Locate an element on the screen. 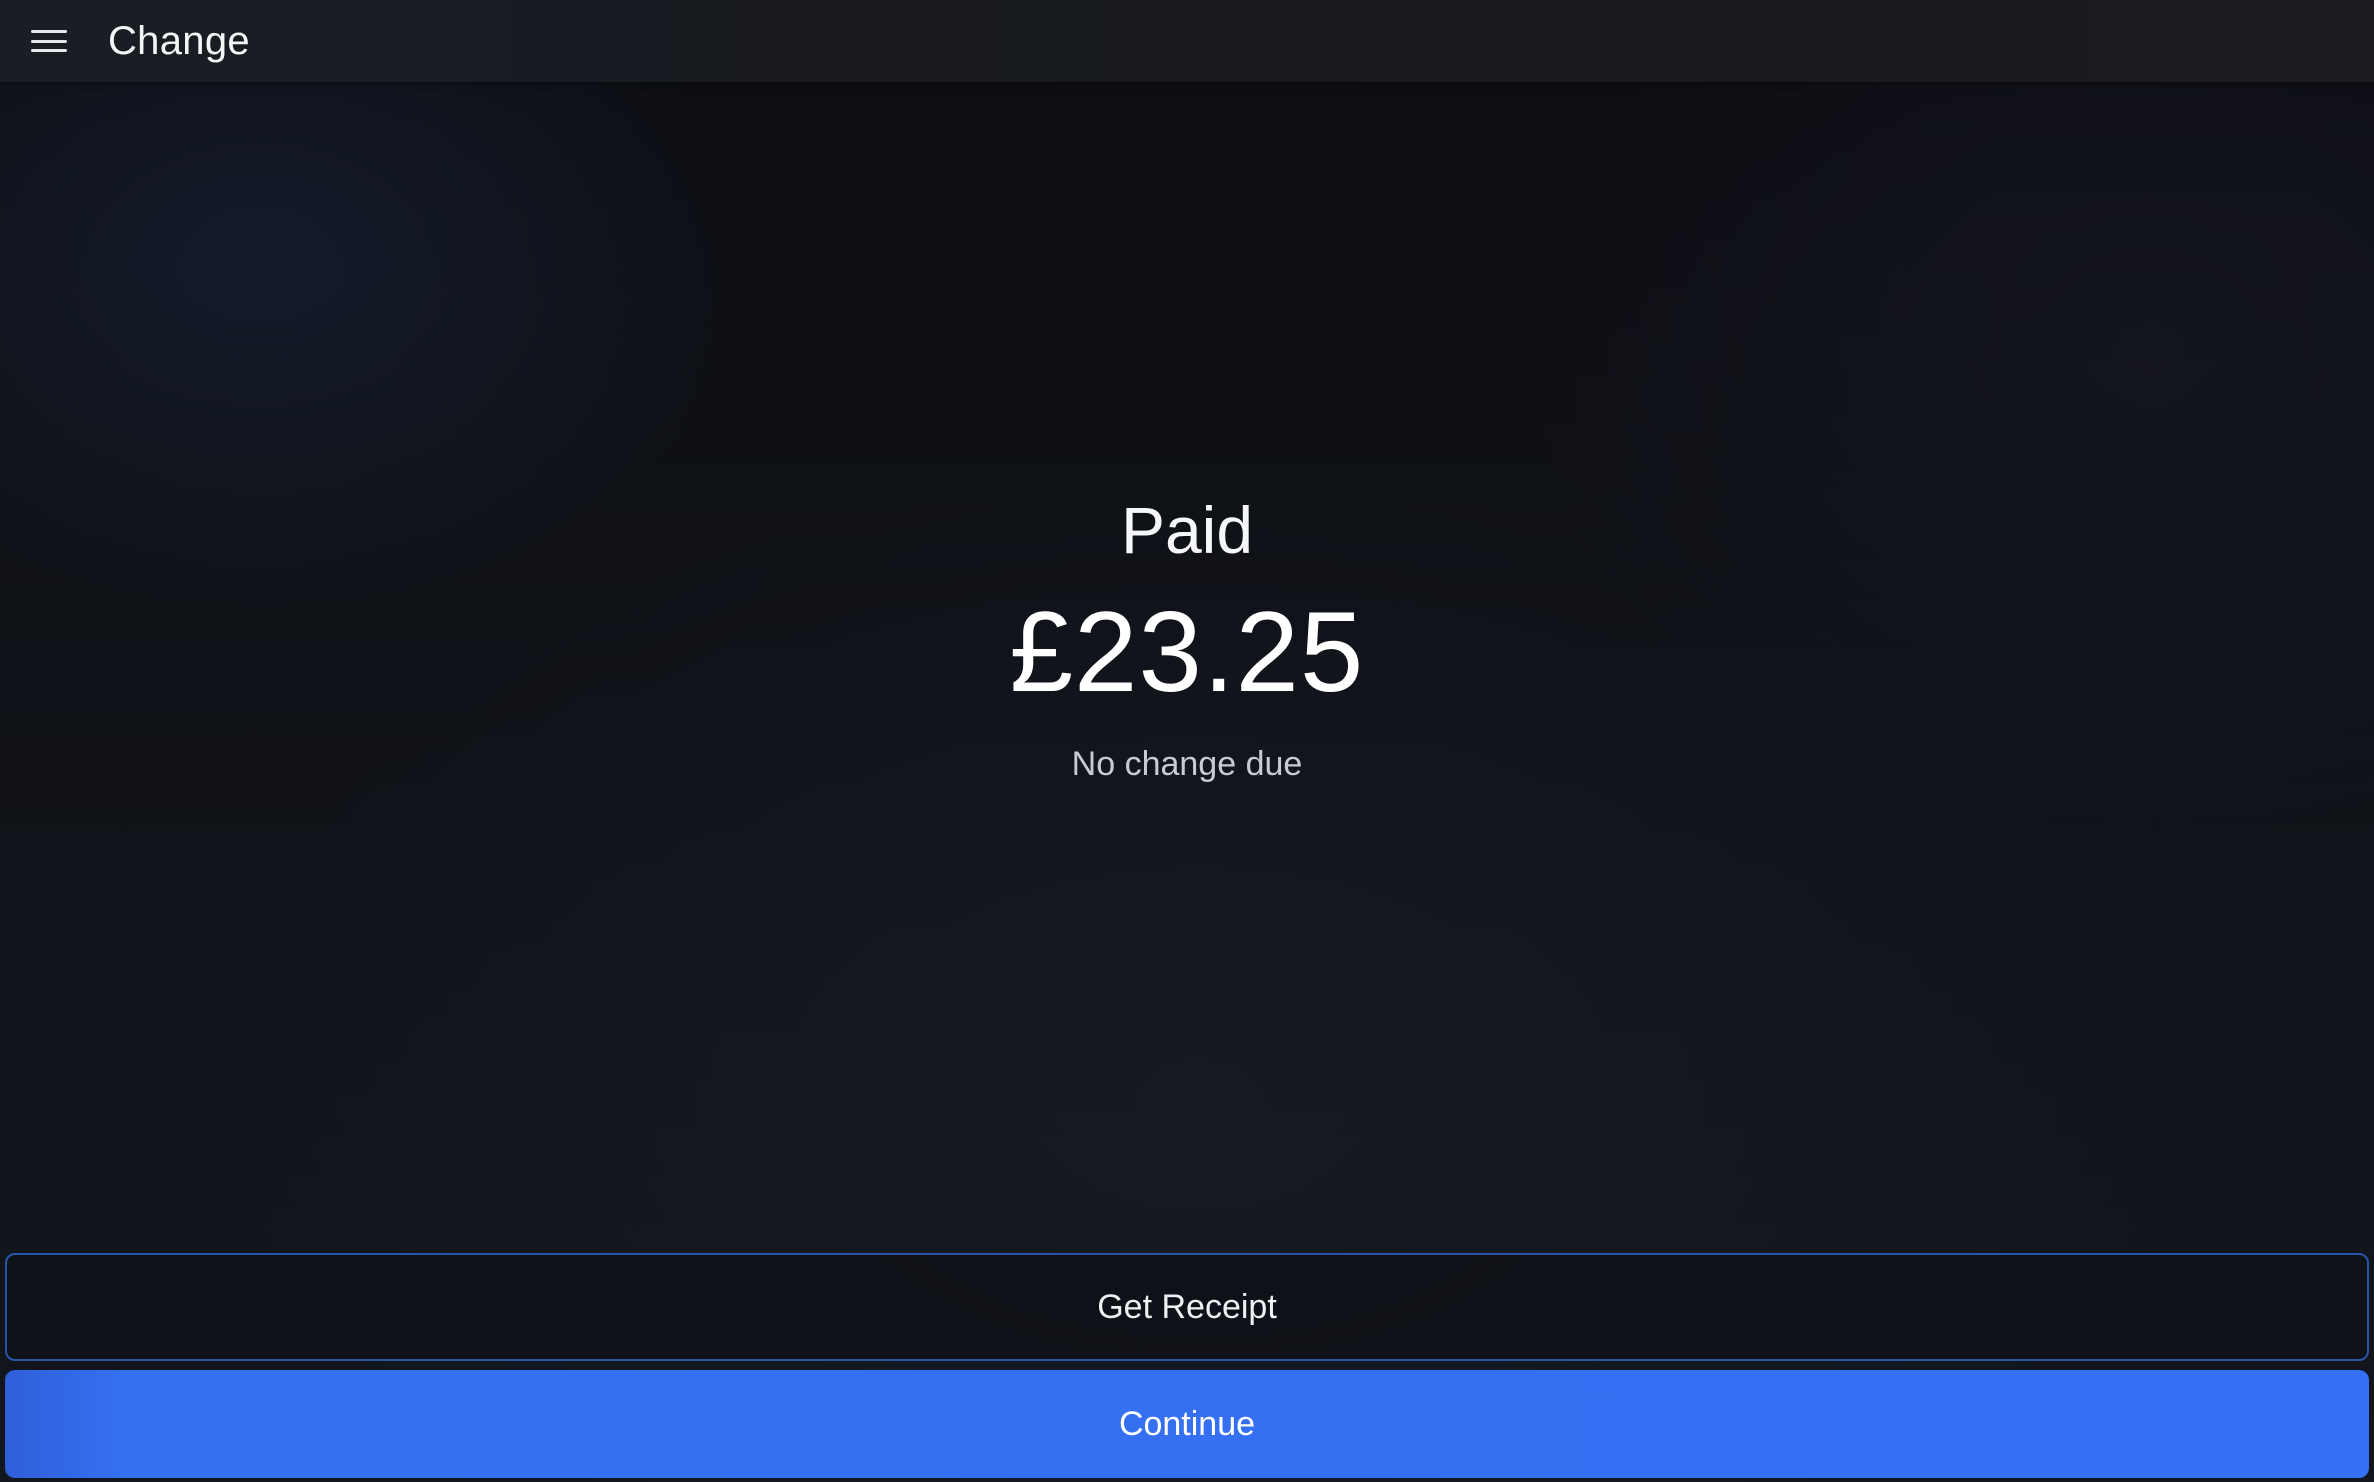 This screenshot has width=2374, height=1482. paid-status-label: Paid is located at coordinates (1187, 530).